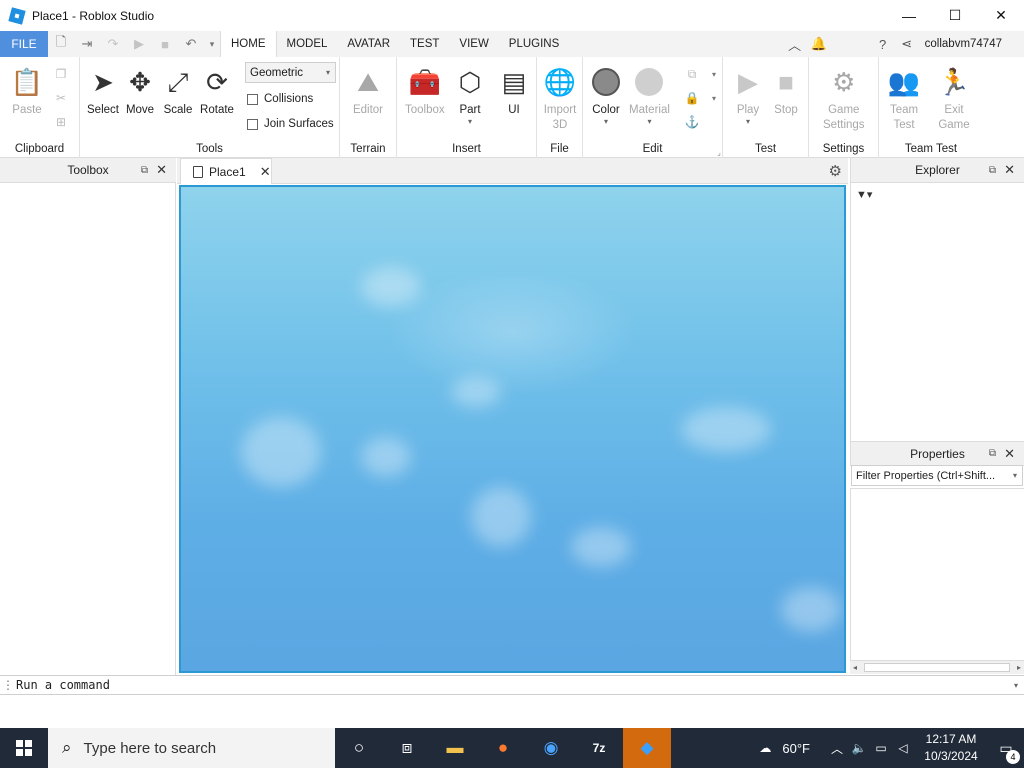  Describe the element at coordinates (859, 748) in the screenshot. I see `volume-muted-icon: 🔈` at that location.